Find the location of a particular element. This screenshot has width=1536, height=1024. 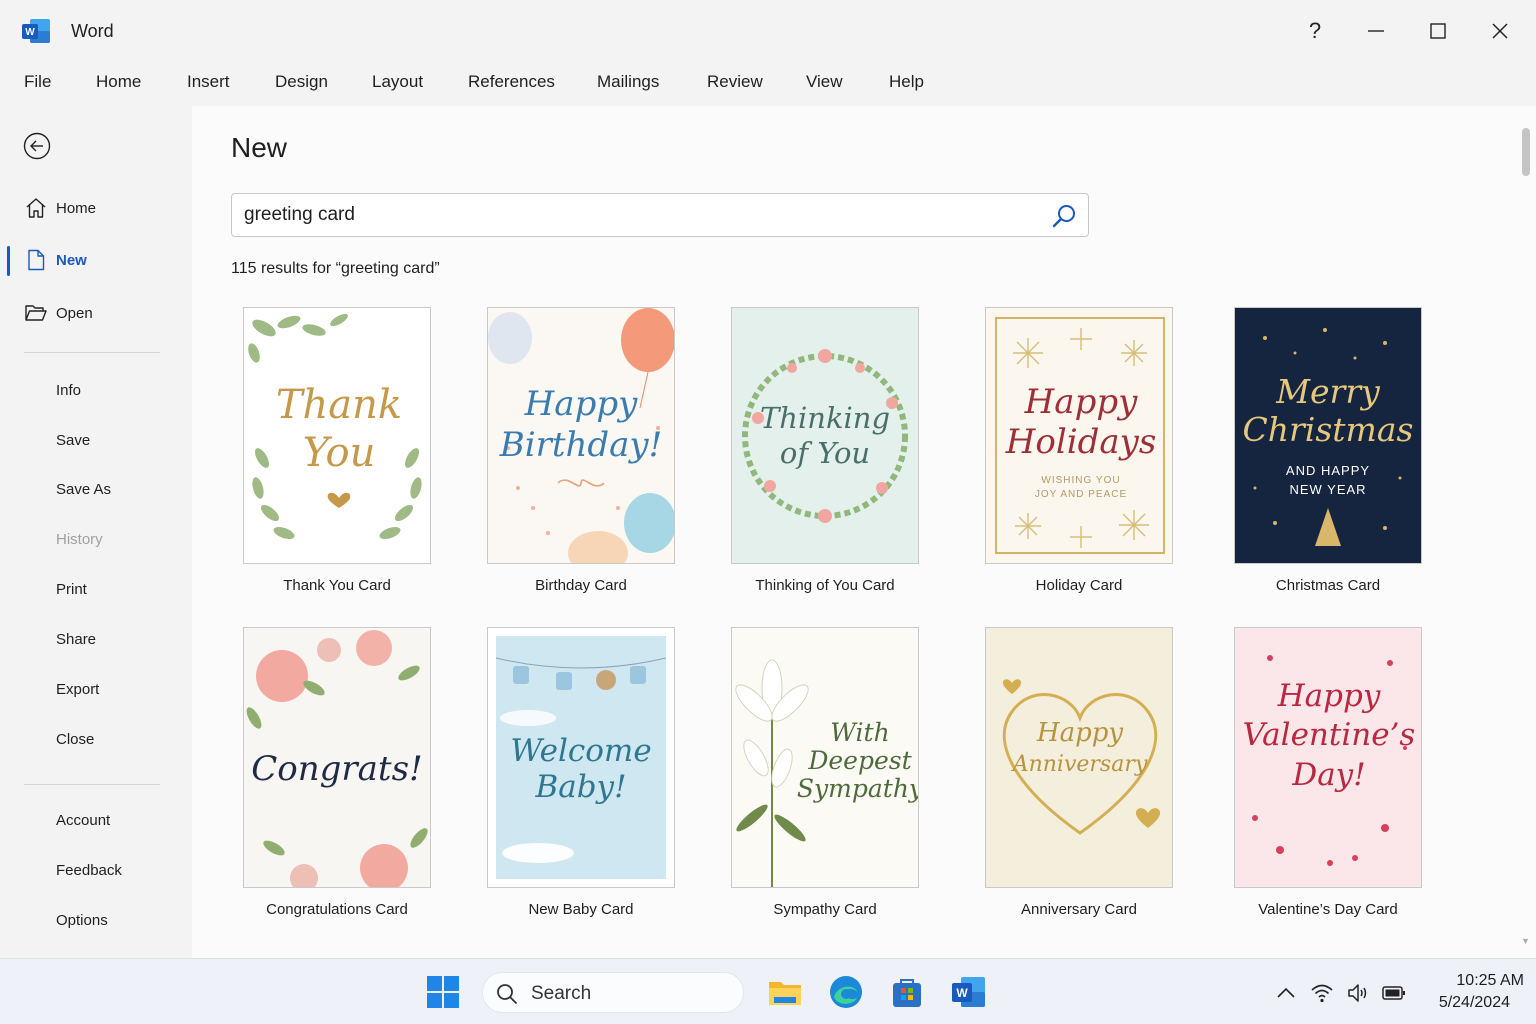

sidebar-item-open: Open is located at coordinates (96, 313).